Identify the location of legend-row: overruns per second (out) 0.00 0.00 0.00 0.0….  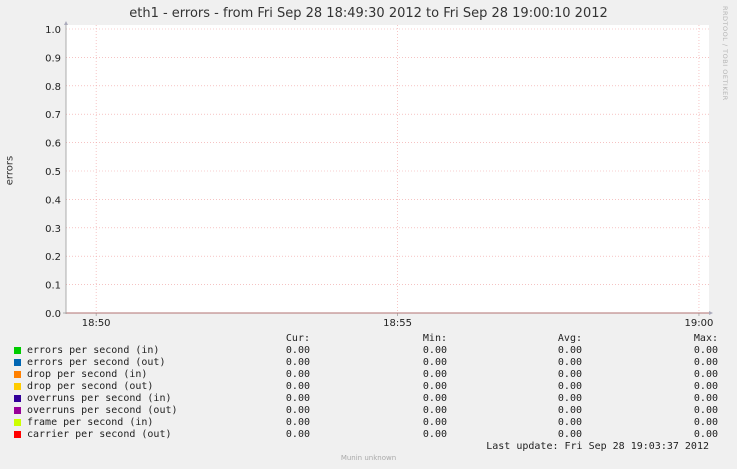
(369, 411).